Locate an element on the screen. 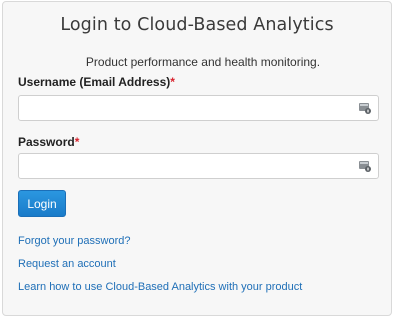 The width and height of the screenshot is (396, 319). request-account-link: Request an account is located at coordinates (67, 264).